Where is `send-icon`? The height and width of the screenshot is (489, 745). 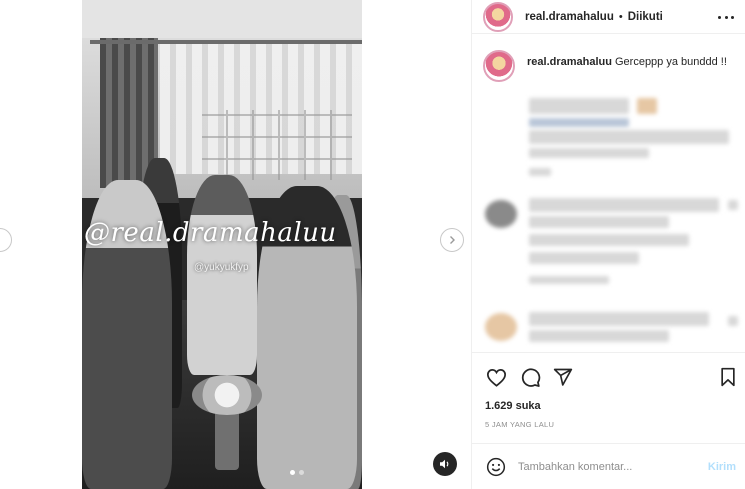
send-icon is located at coordinates (563, 377).